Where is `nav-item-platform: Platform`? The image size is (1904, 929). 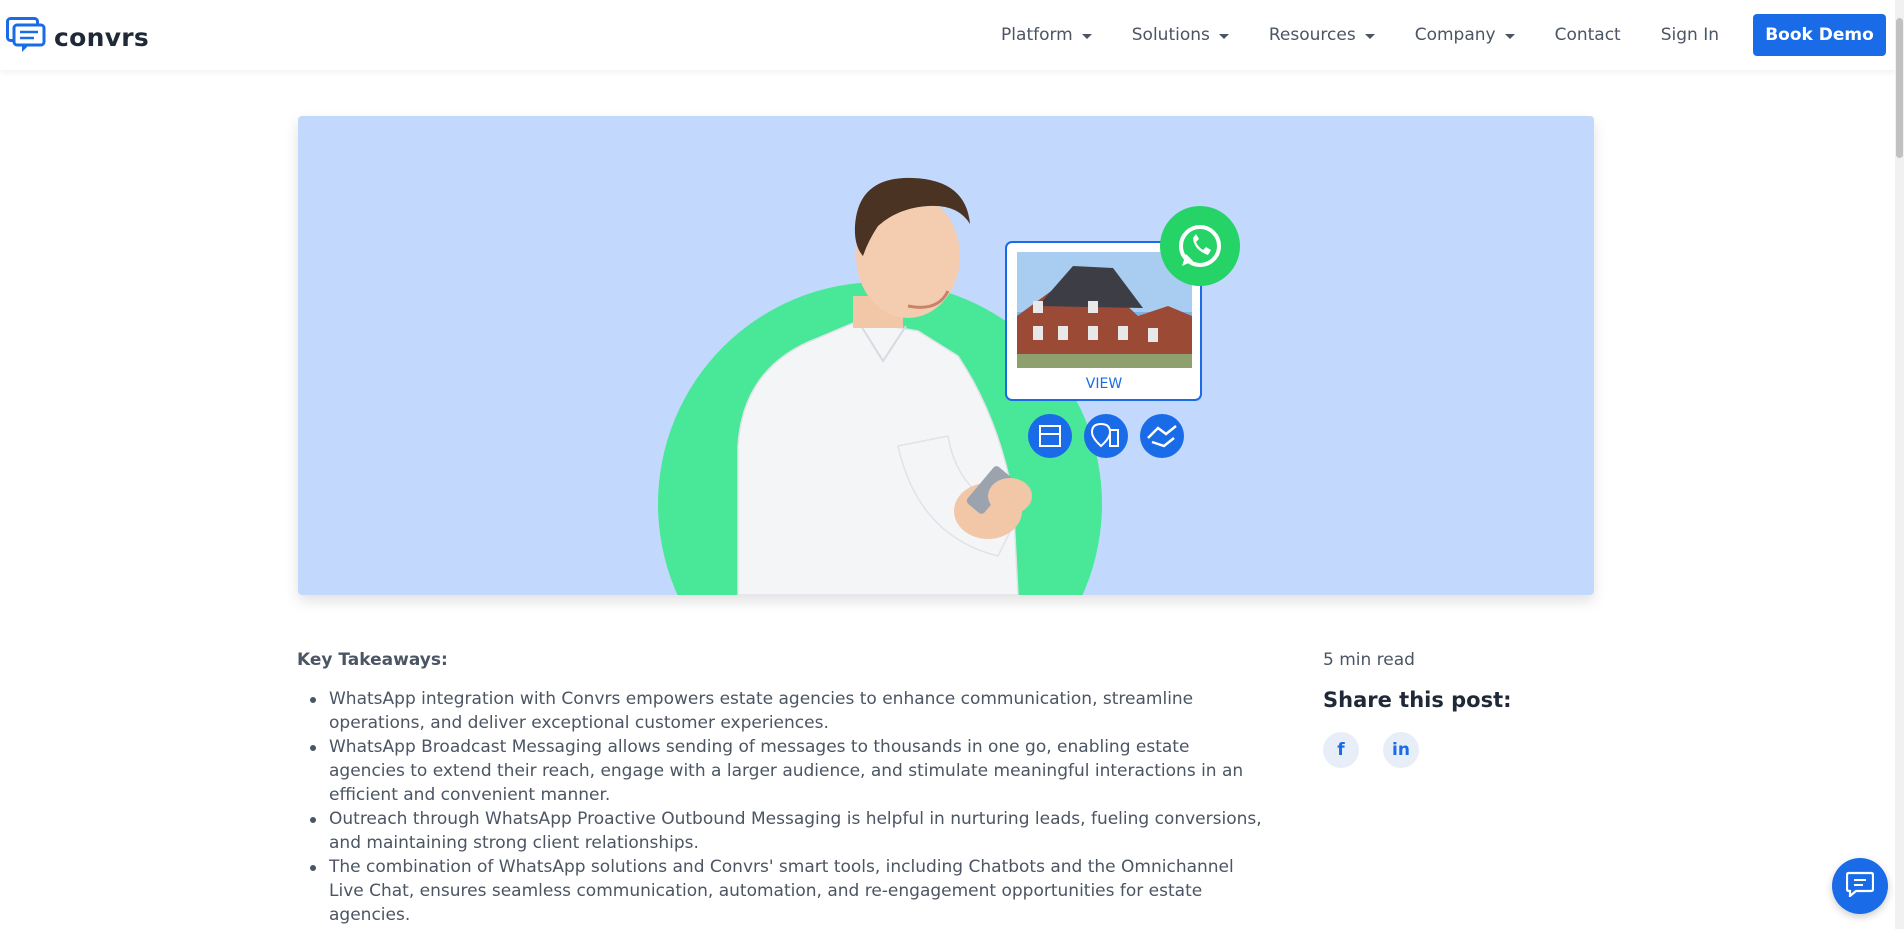 nav-item-platform: Platform is located at coordinates (1046, 35).